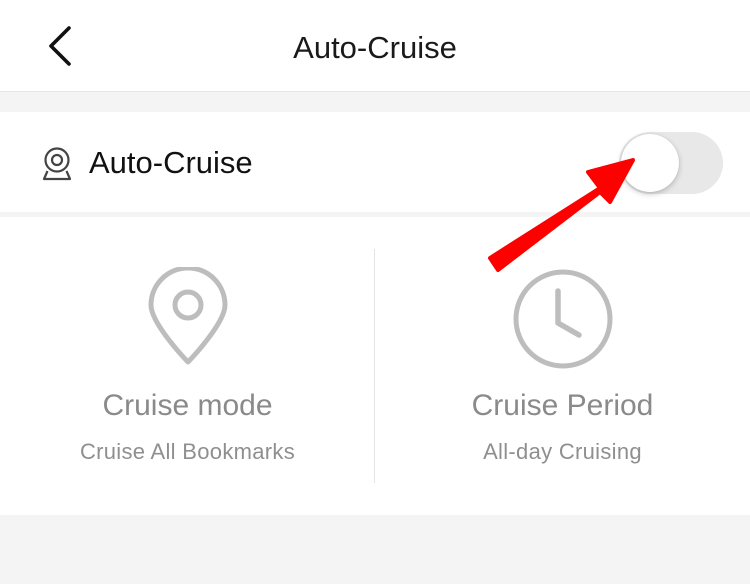 This screenshot has height=584, width=750. I want to click on auto-cruise-toggle, so click(671, 163).